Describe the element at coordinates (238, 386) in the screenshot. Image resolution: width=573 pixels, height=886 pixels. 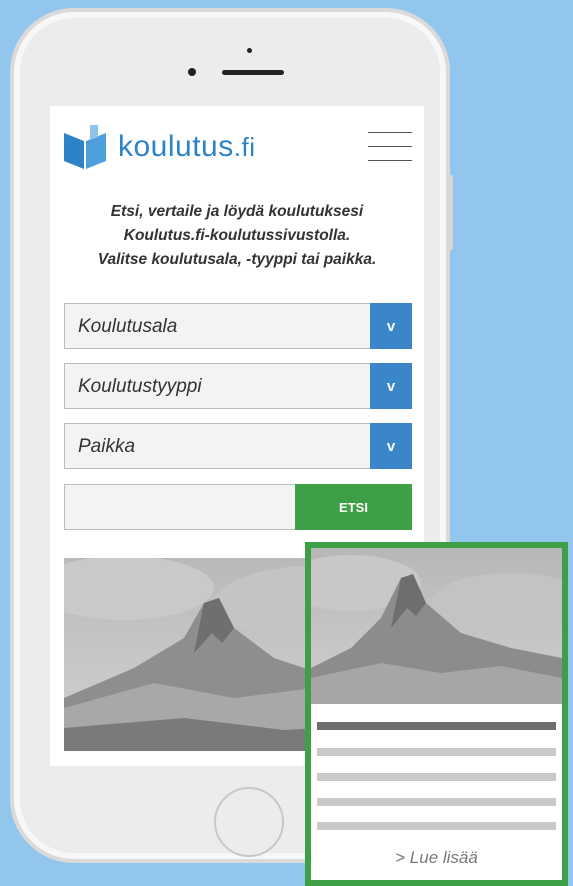
I see `type-select: Koulutustyyppi v` at that location.